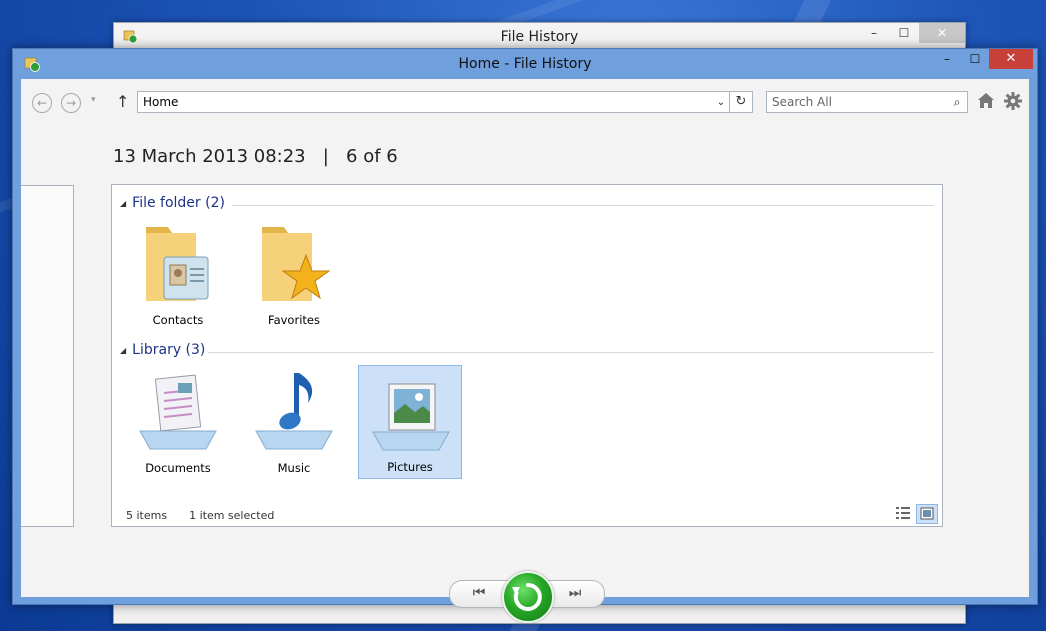 The image size is (1046, 631). Describe the element at coordinates (177, 264) in the screenshot. I see `contacts-folder-icon` at that location.